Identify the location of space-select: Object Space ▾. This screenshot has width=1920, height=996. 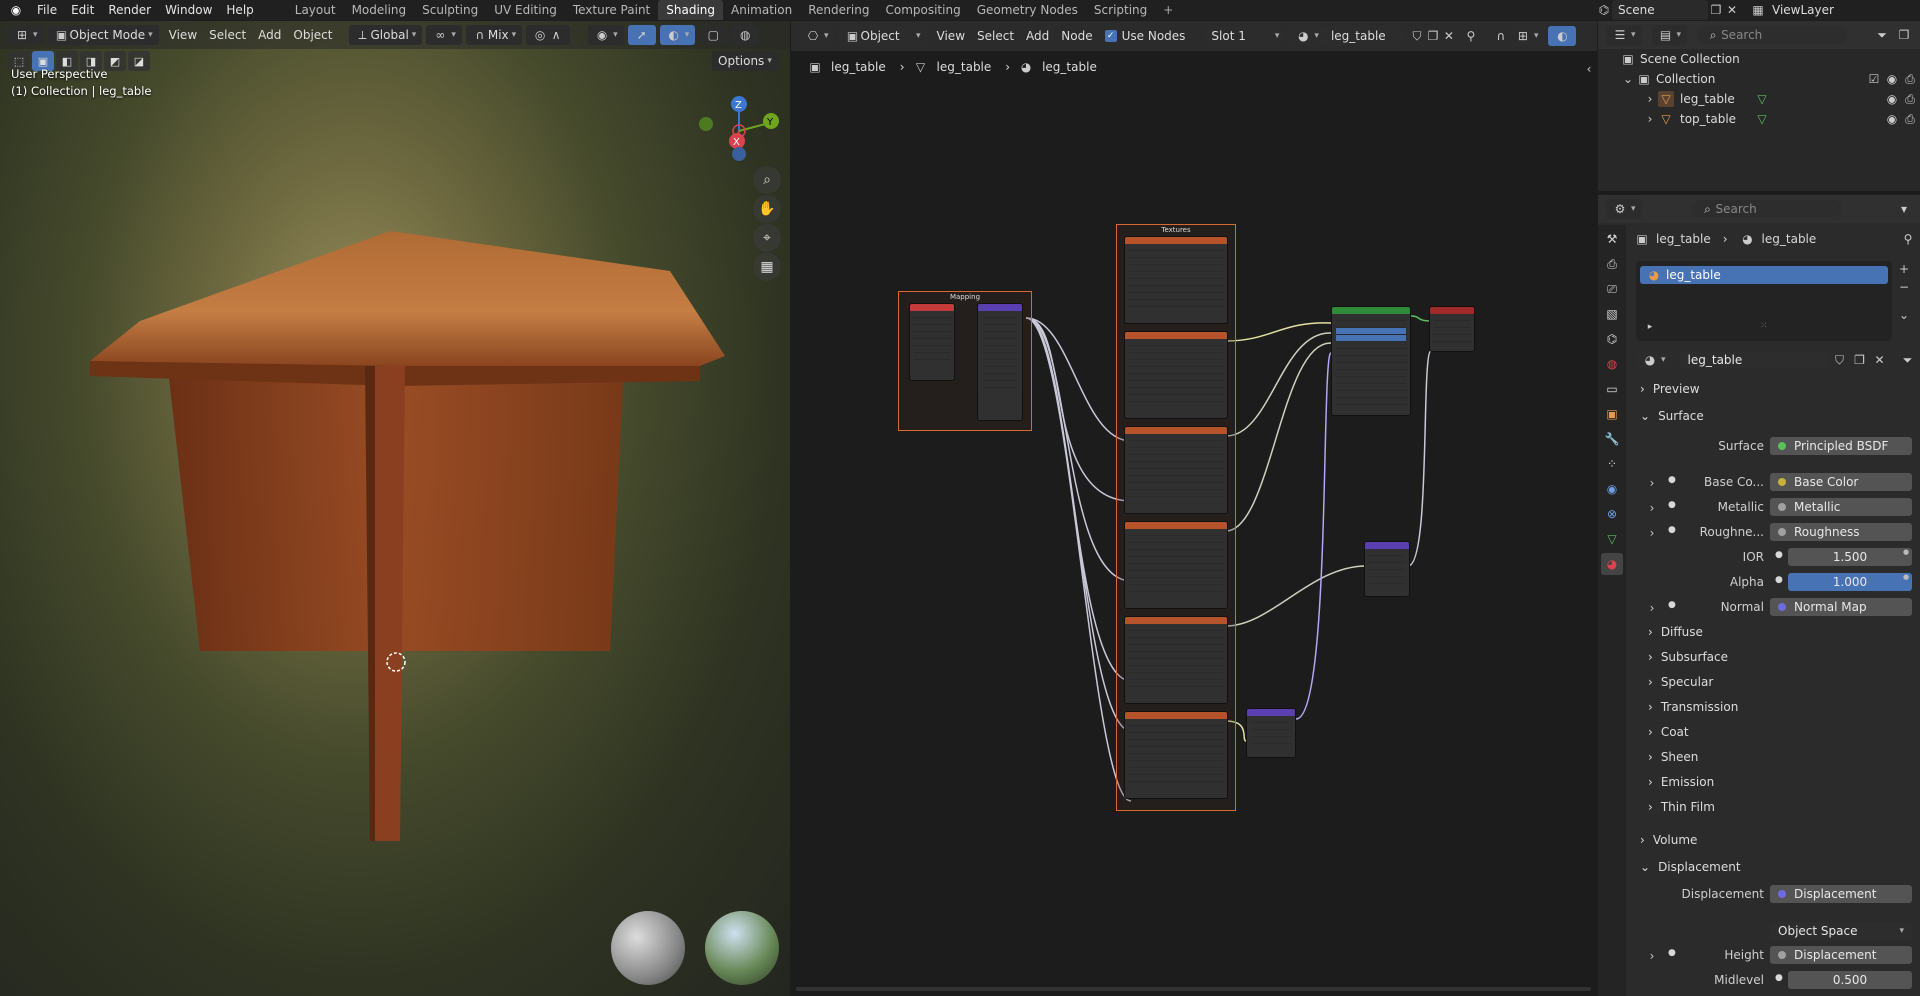
(1841, 931).